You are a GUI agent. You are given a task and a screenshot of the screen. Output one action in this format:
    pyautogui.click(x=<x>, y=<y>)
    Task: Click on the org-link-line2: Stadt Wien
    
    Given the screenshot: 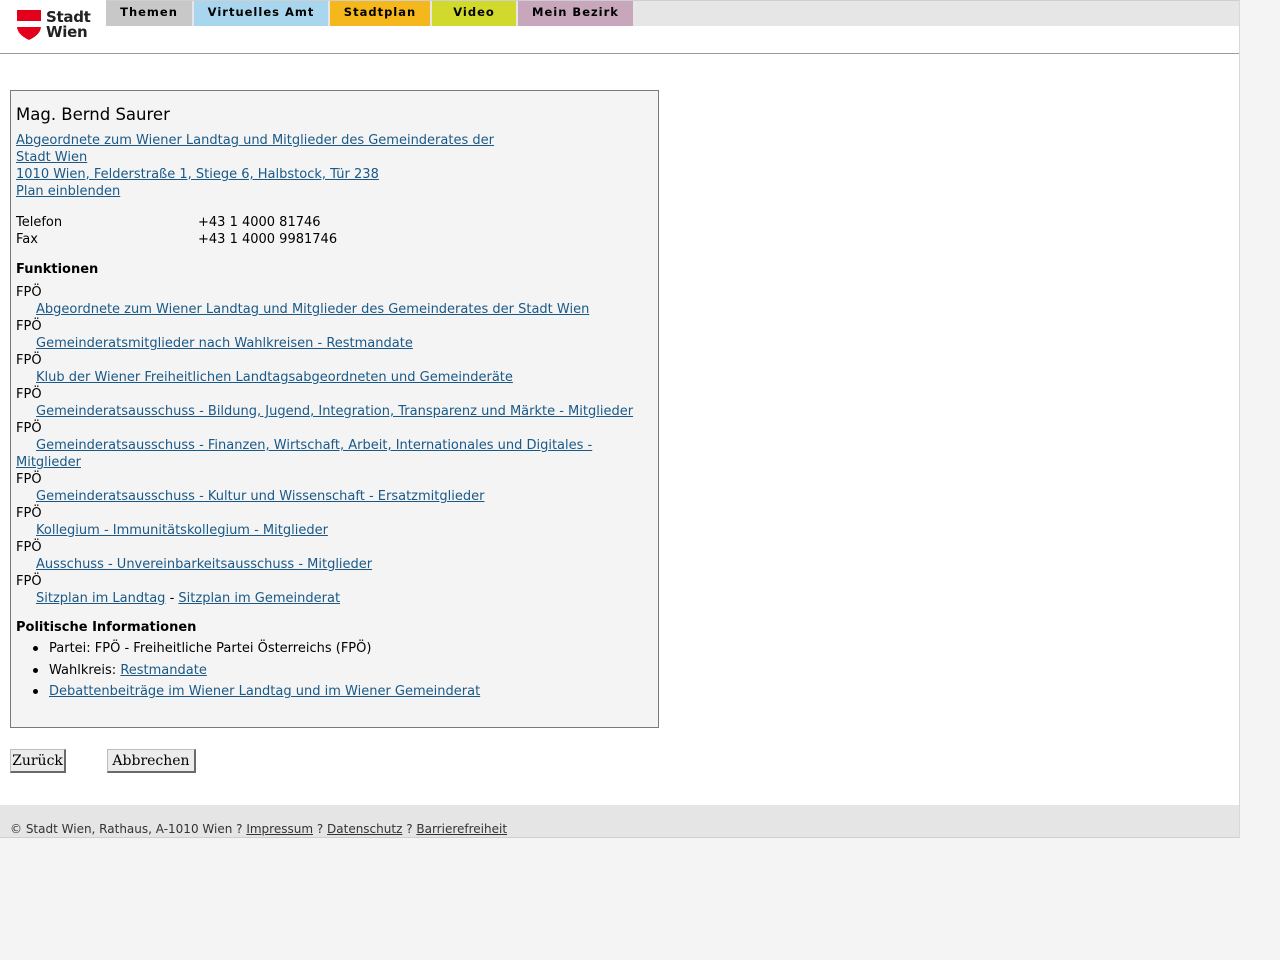 What is the action you would take?
    pyautogui.click(x=51, y=157)
    